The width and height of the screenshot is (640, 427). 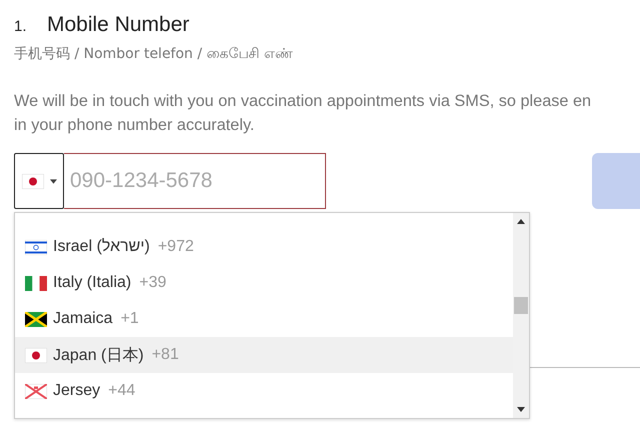 I want to click on country-option: Japan (日本) +81, so click(x=264, y=355).